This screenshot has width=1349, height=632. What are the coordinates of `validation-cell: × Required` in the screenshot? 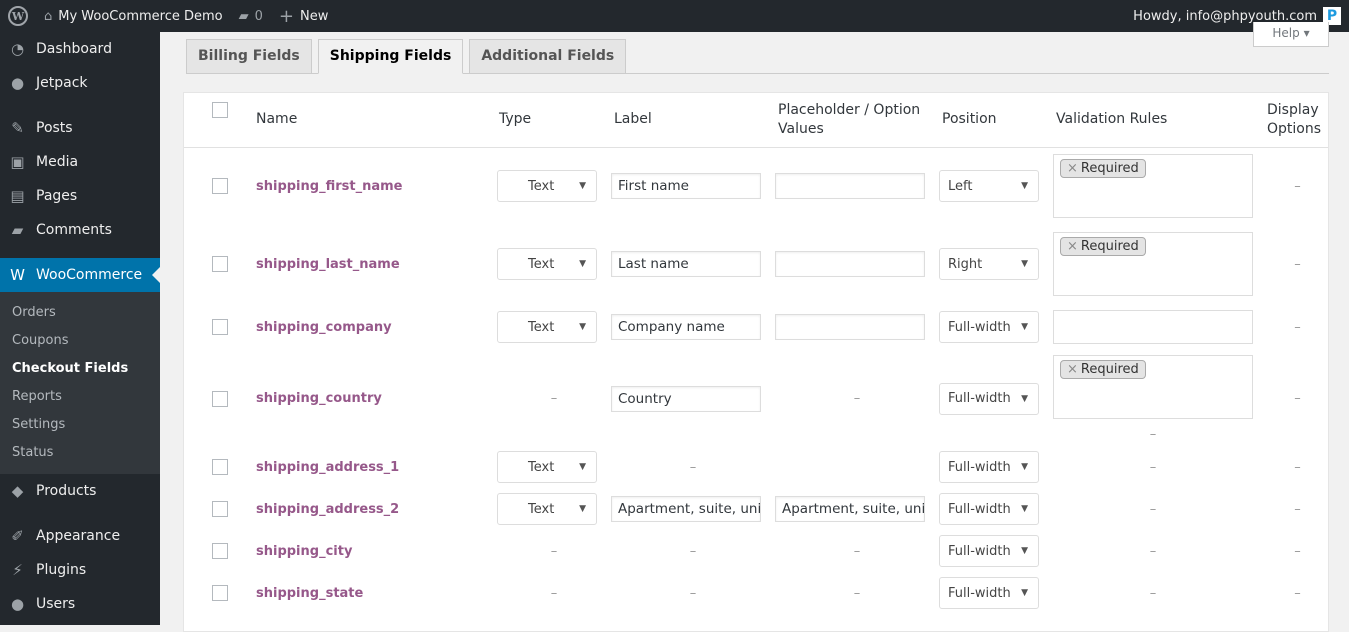 It's located at (1160, 186).